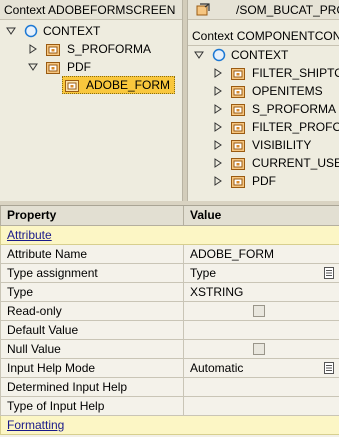  I want to click on property-row: Input Help Mode Automatic, so click(169, 367).